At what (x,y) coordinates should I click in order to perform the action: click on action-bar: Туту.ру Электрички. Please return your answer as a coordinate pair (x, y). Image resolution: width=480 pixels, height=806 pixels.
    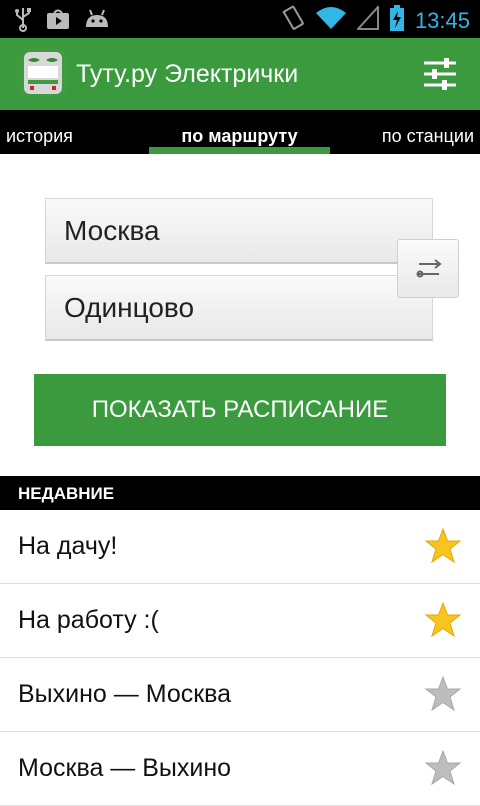
    Looking at the image, I should click on (240, 74).